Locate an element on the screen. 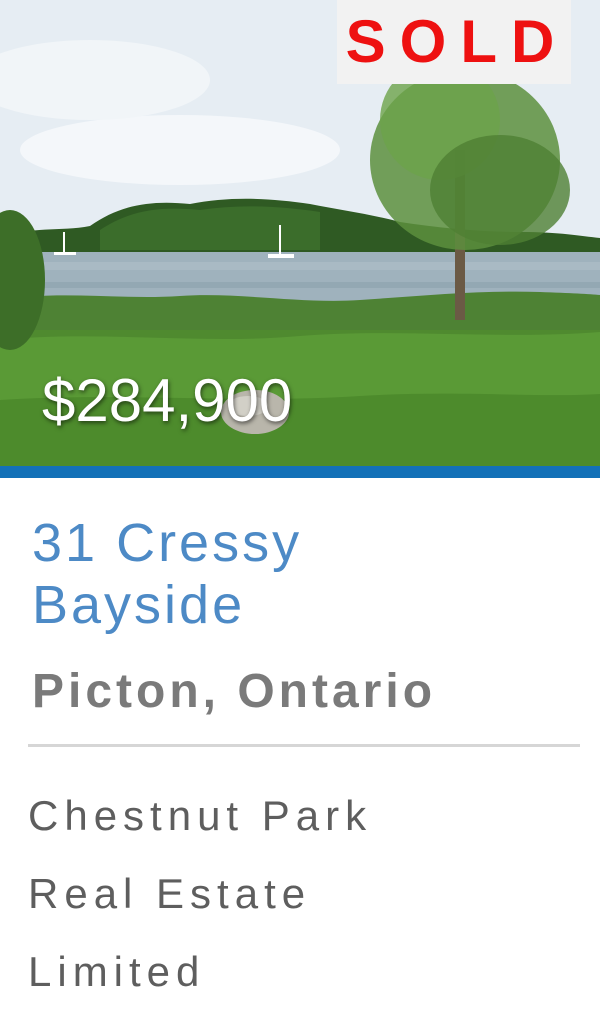 This screenshot has width=600, height=1018. section-divider is located at coordinates (304, 745).